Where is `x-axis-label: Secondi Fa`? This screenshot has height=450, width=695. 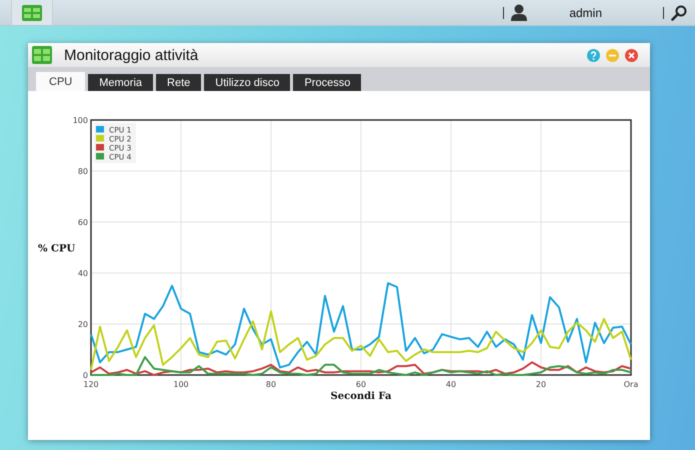
x-axis-label: Secondi Fa is located at coordinates (361, 396).